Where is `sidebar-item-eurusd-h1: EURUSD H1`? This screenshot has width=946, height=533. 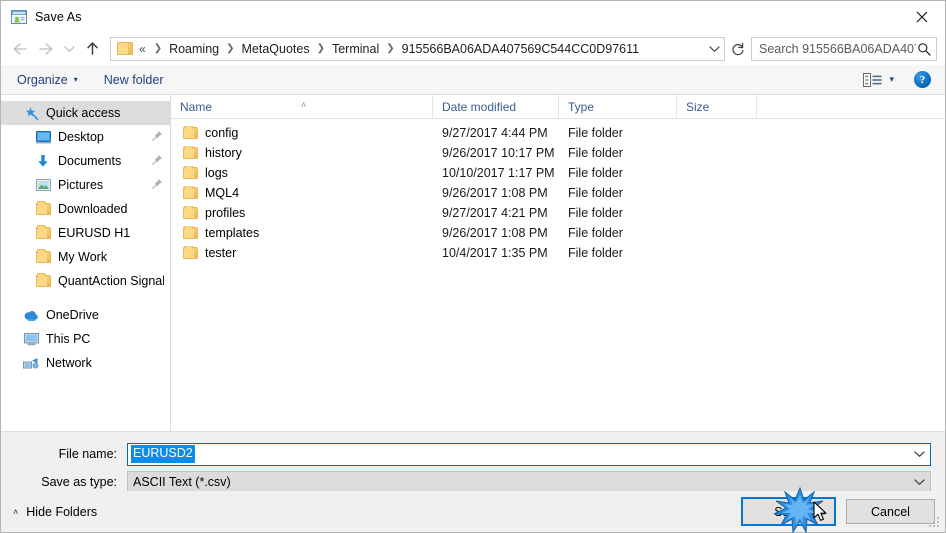
sidebar-item-eurusd-h1: EURUSD H1 is located at coordinates (85, 233).